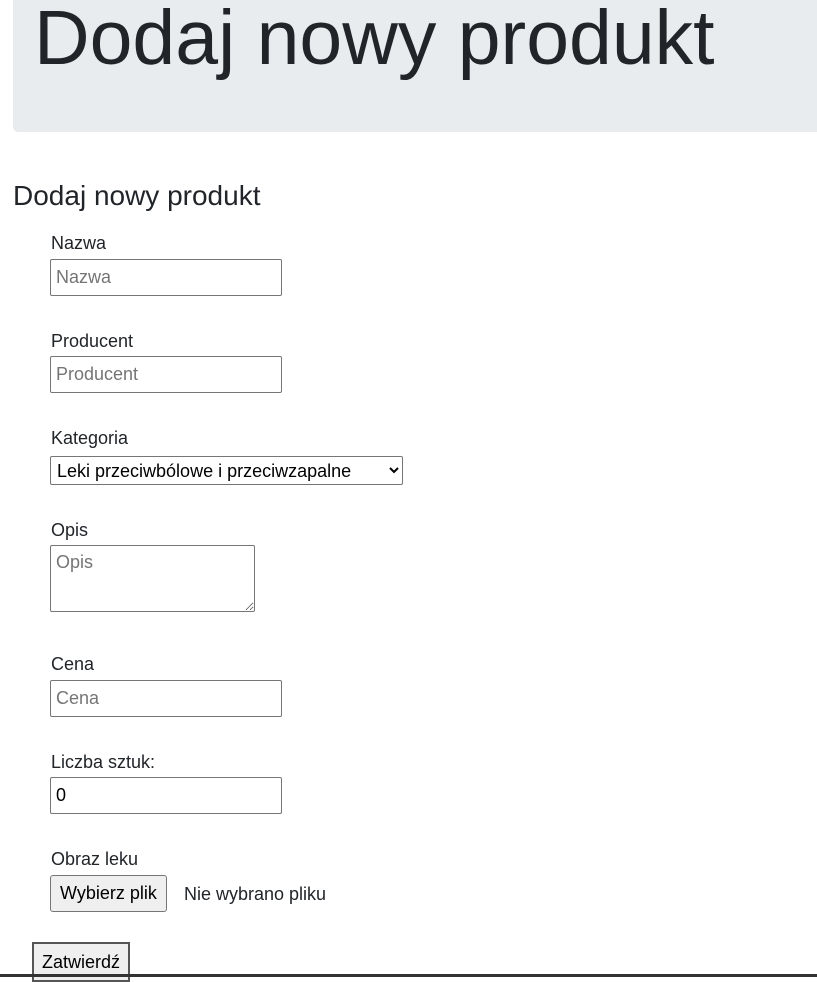  I want to click on name-label: Nazwa, so click(79, 243).